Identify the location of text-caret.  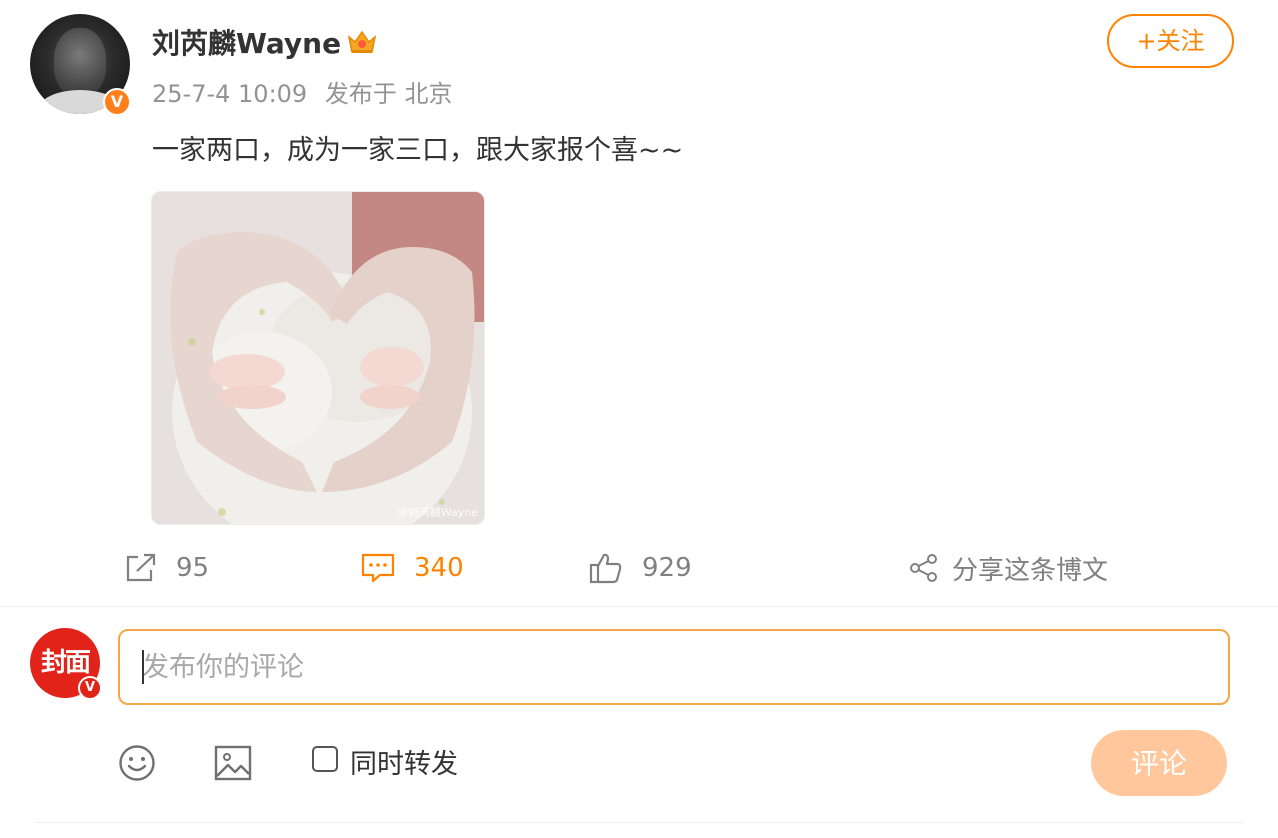
(143, 667).